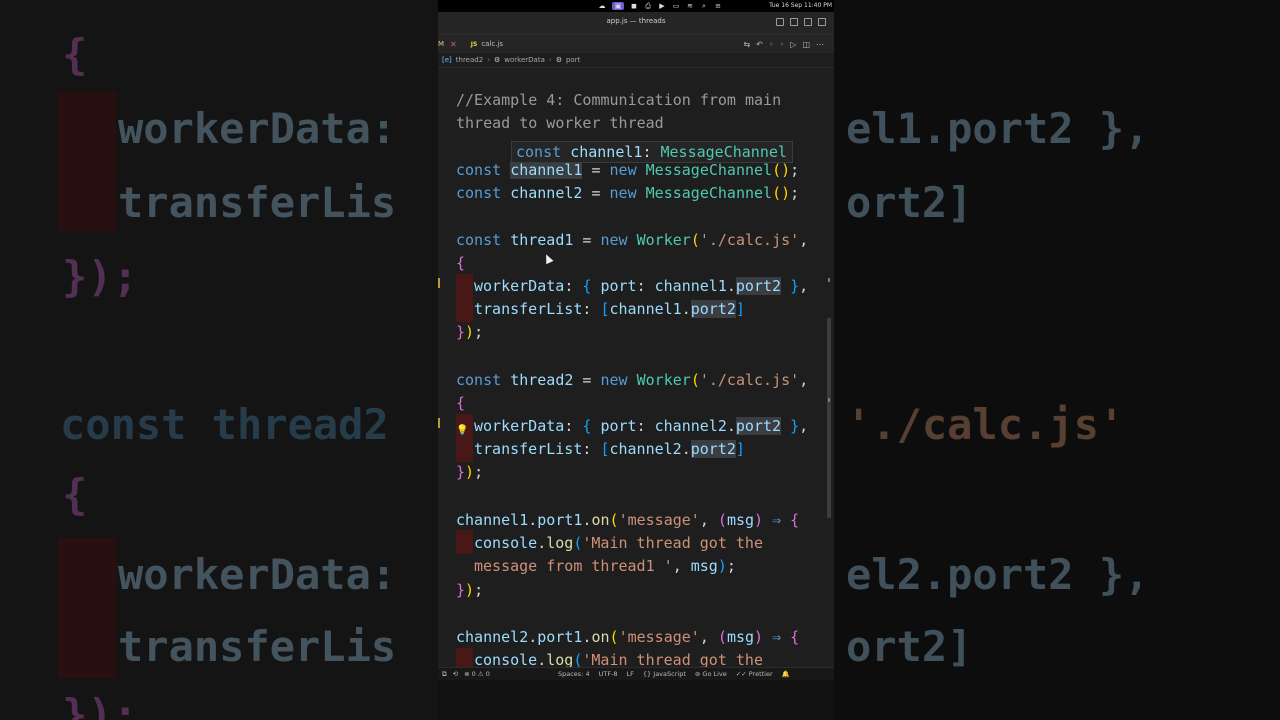  I want to click on go-live-button: ⊚ Go Live, so click(711, 674).